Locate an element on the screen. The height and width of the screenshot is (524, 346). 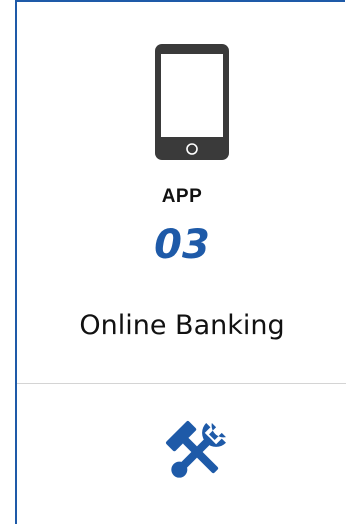
tools-icon is located at coordinates (197, 452).